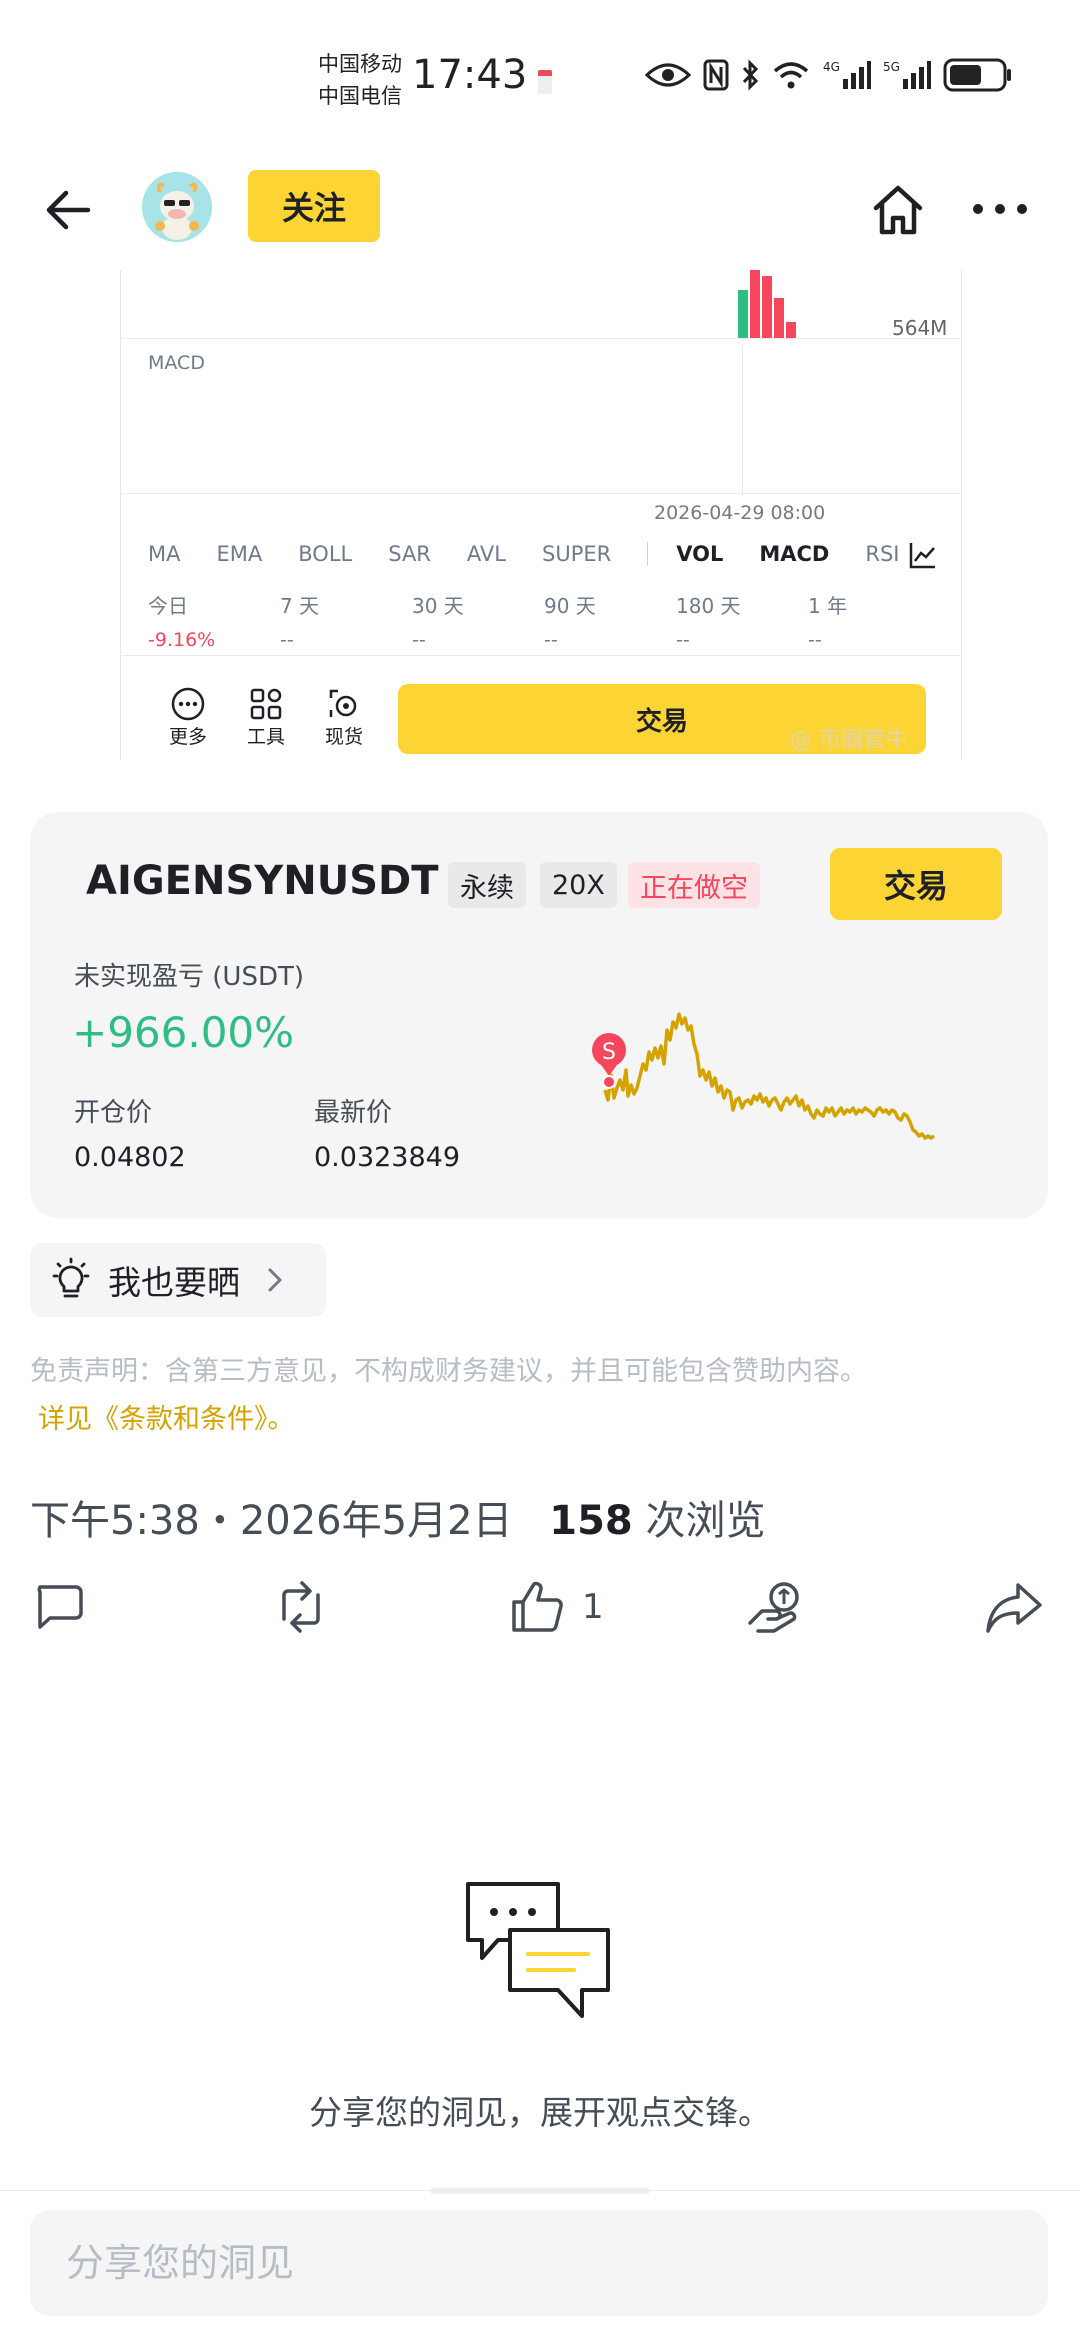 The width and height of the screenshot is (1080, 2340). Describe the element at coordinates (183, 1032) in the screenshot. I see `pnl-value: +966.00%` at that location.